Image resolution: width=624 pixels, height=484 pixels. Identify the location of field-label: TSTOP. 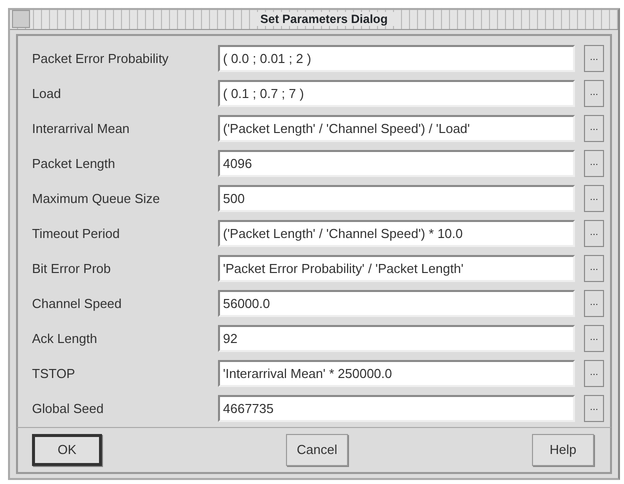
(54, 373).